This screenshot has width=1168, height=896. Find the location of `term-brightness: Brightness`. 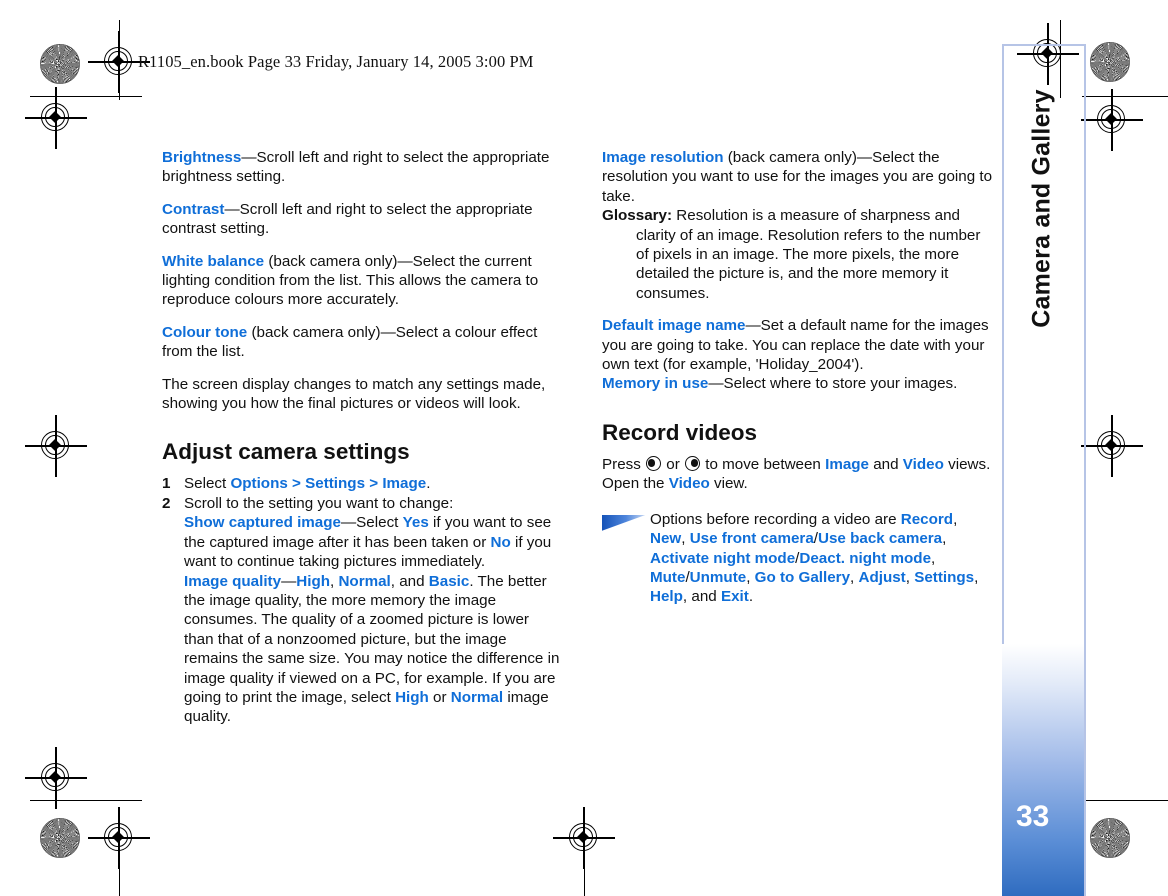

term-brightness: Brightness is located at coordinates (202, 157).